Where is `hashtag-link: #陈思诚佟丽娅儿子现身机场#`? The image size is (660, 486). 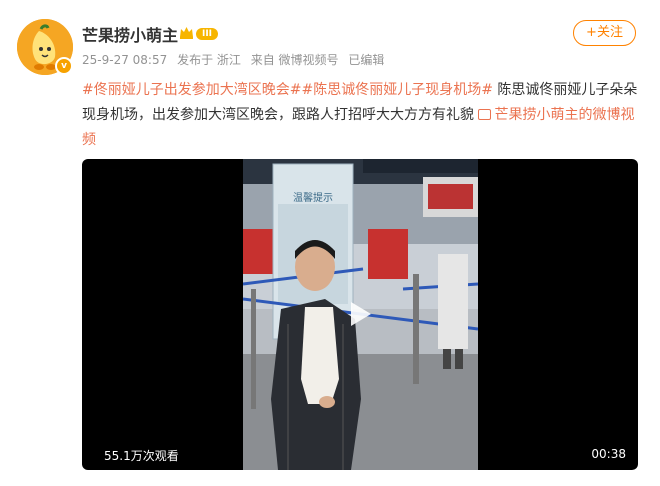 hashtag-link: #陈思诚佟丽娅儿子现身机场# is located at coordinates (396, 90).